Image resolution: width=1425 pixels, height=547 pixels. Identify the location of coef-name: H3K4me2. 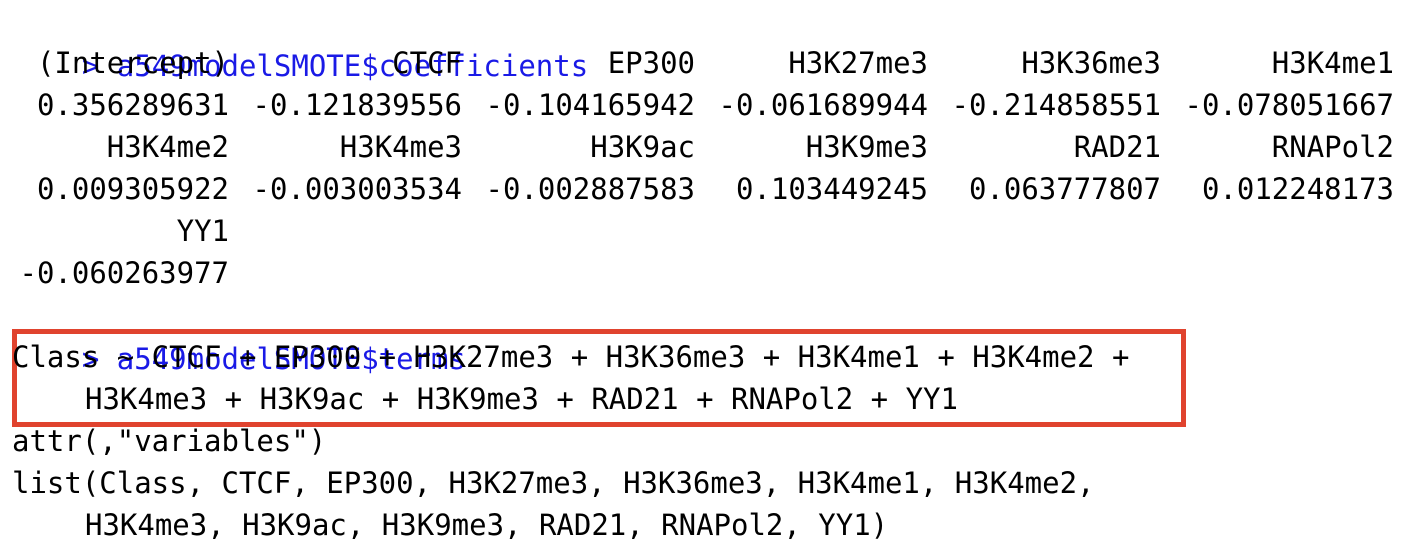
(167, 147).